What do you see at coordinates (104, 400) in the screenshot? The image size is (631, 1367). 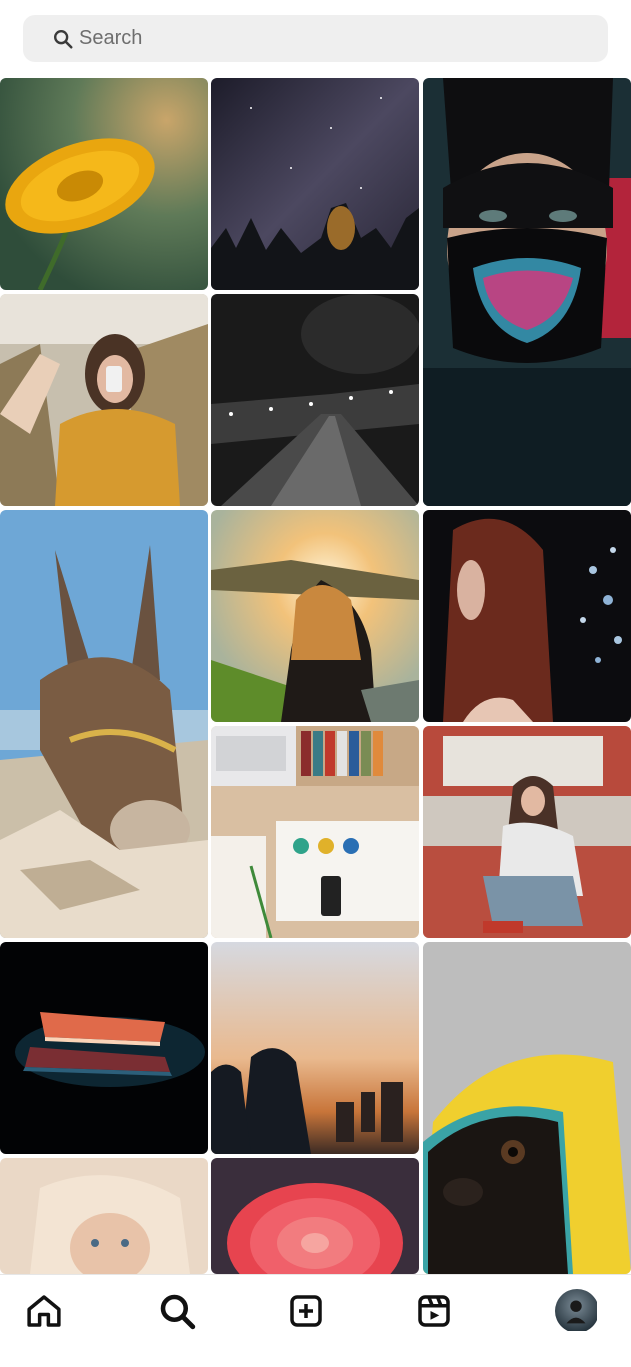 I see `explore-tile-woman-phone-selfie` at bounding box center [104, 400].